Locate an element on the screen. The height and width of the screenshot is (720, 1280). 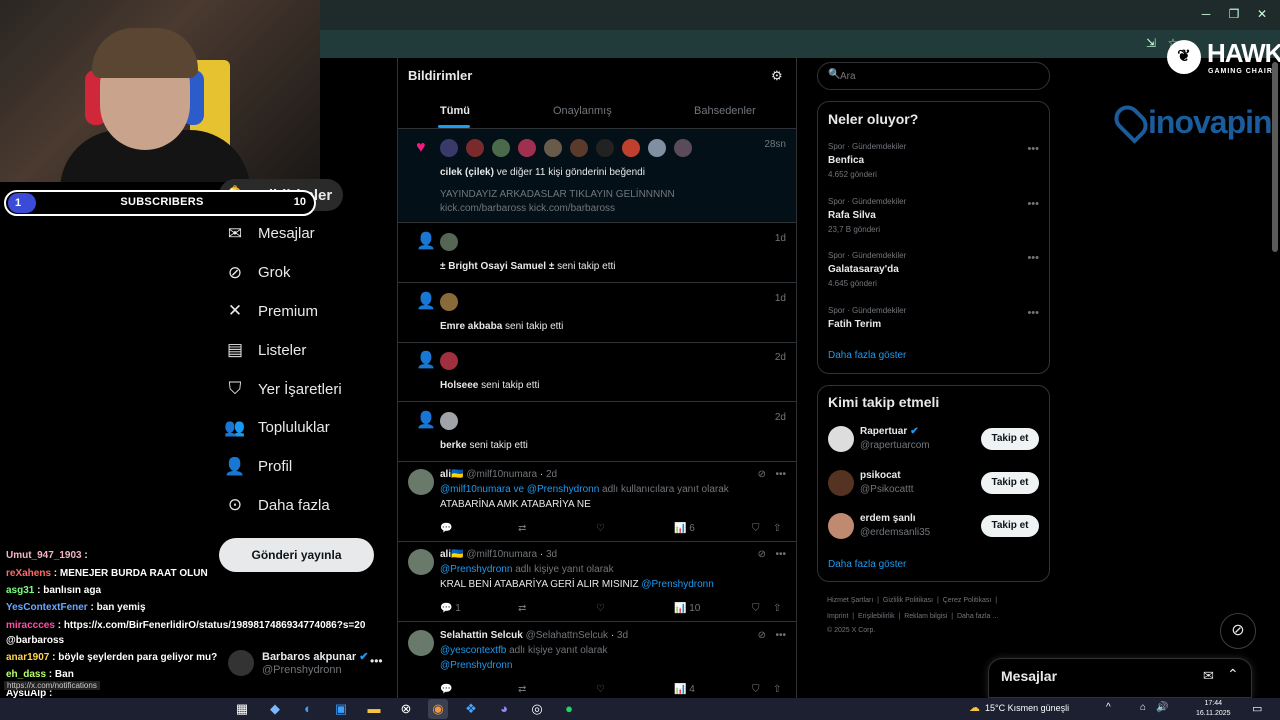
reply-to-link: @milf10numara ve @Prenshydronn is located at coordinates (519, 489).